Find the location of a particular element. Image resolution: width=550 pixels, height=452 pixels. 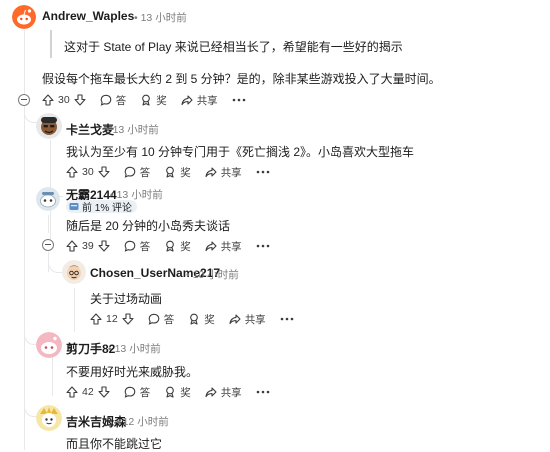

comment-body: 不要用好时光来威胁我。 is located at coordinates (132, 372).